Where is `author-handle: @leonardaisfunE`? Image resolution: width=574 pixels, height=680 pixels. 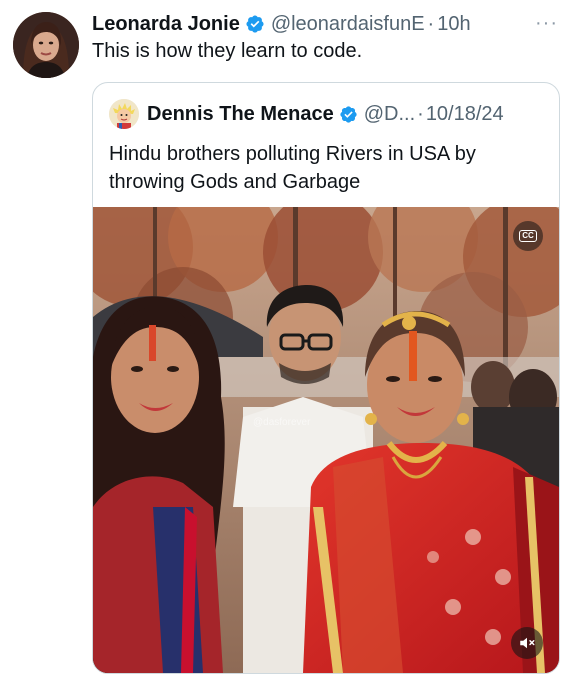 author-handle: @leonardaisfunE is located at coordinates (348, 24).